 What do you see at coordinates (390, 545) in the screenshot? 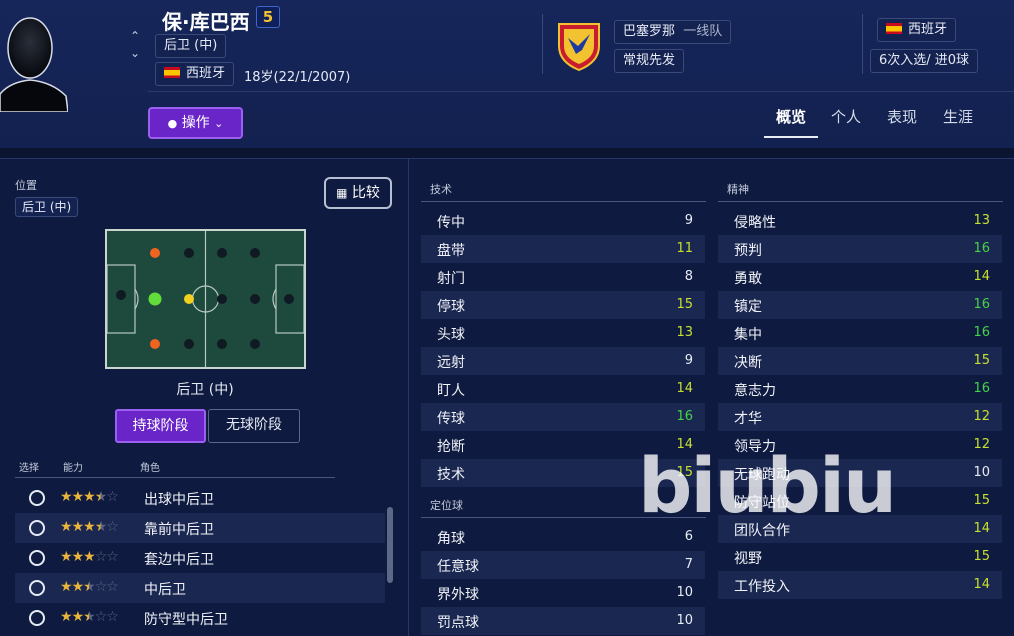
I see `role-list-scrollbar` at bounding box center [390, 545].